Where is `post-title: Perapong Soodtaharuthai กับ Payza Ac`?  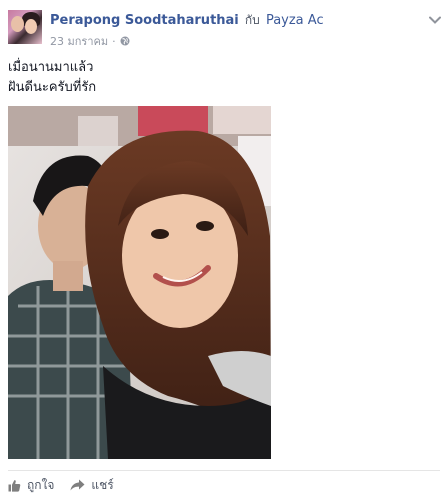 post-title: Perapong Soodtaharuthai กับ Payza Ac is located at coordinates (187, 20).